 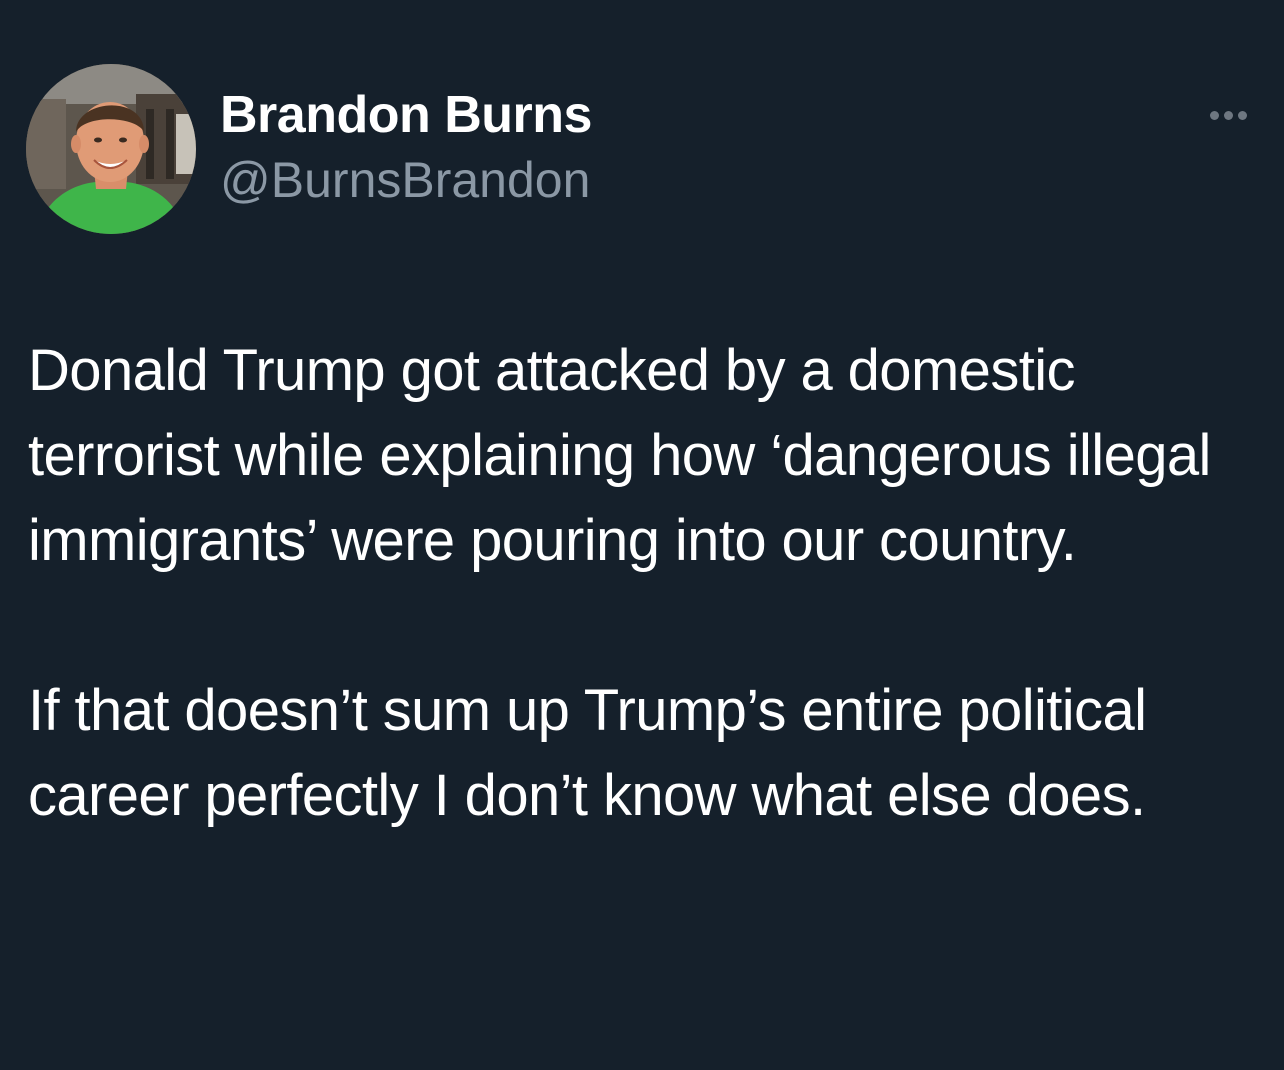 I want to click on user-handle: @BurnsBrandon, so click(x=406, y=180).